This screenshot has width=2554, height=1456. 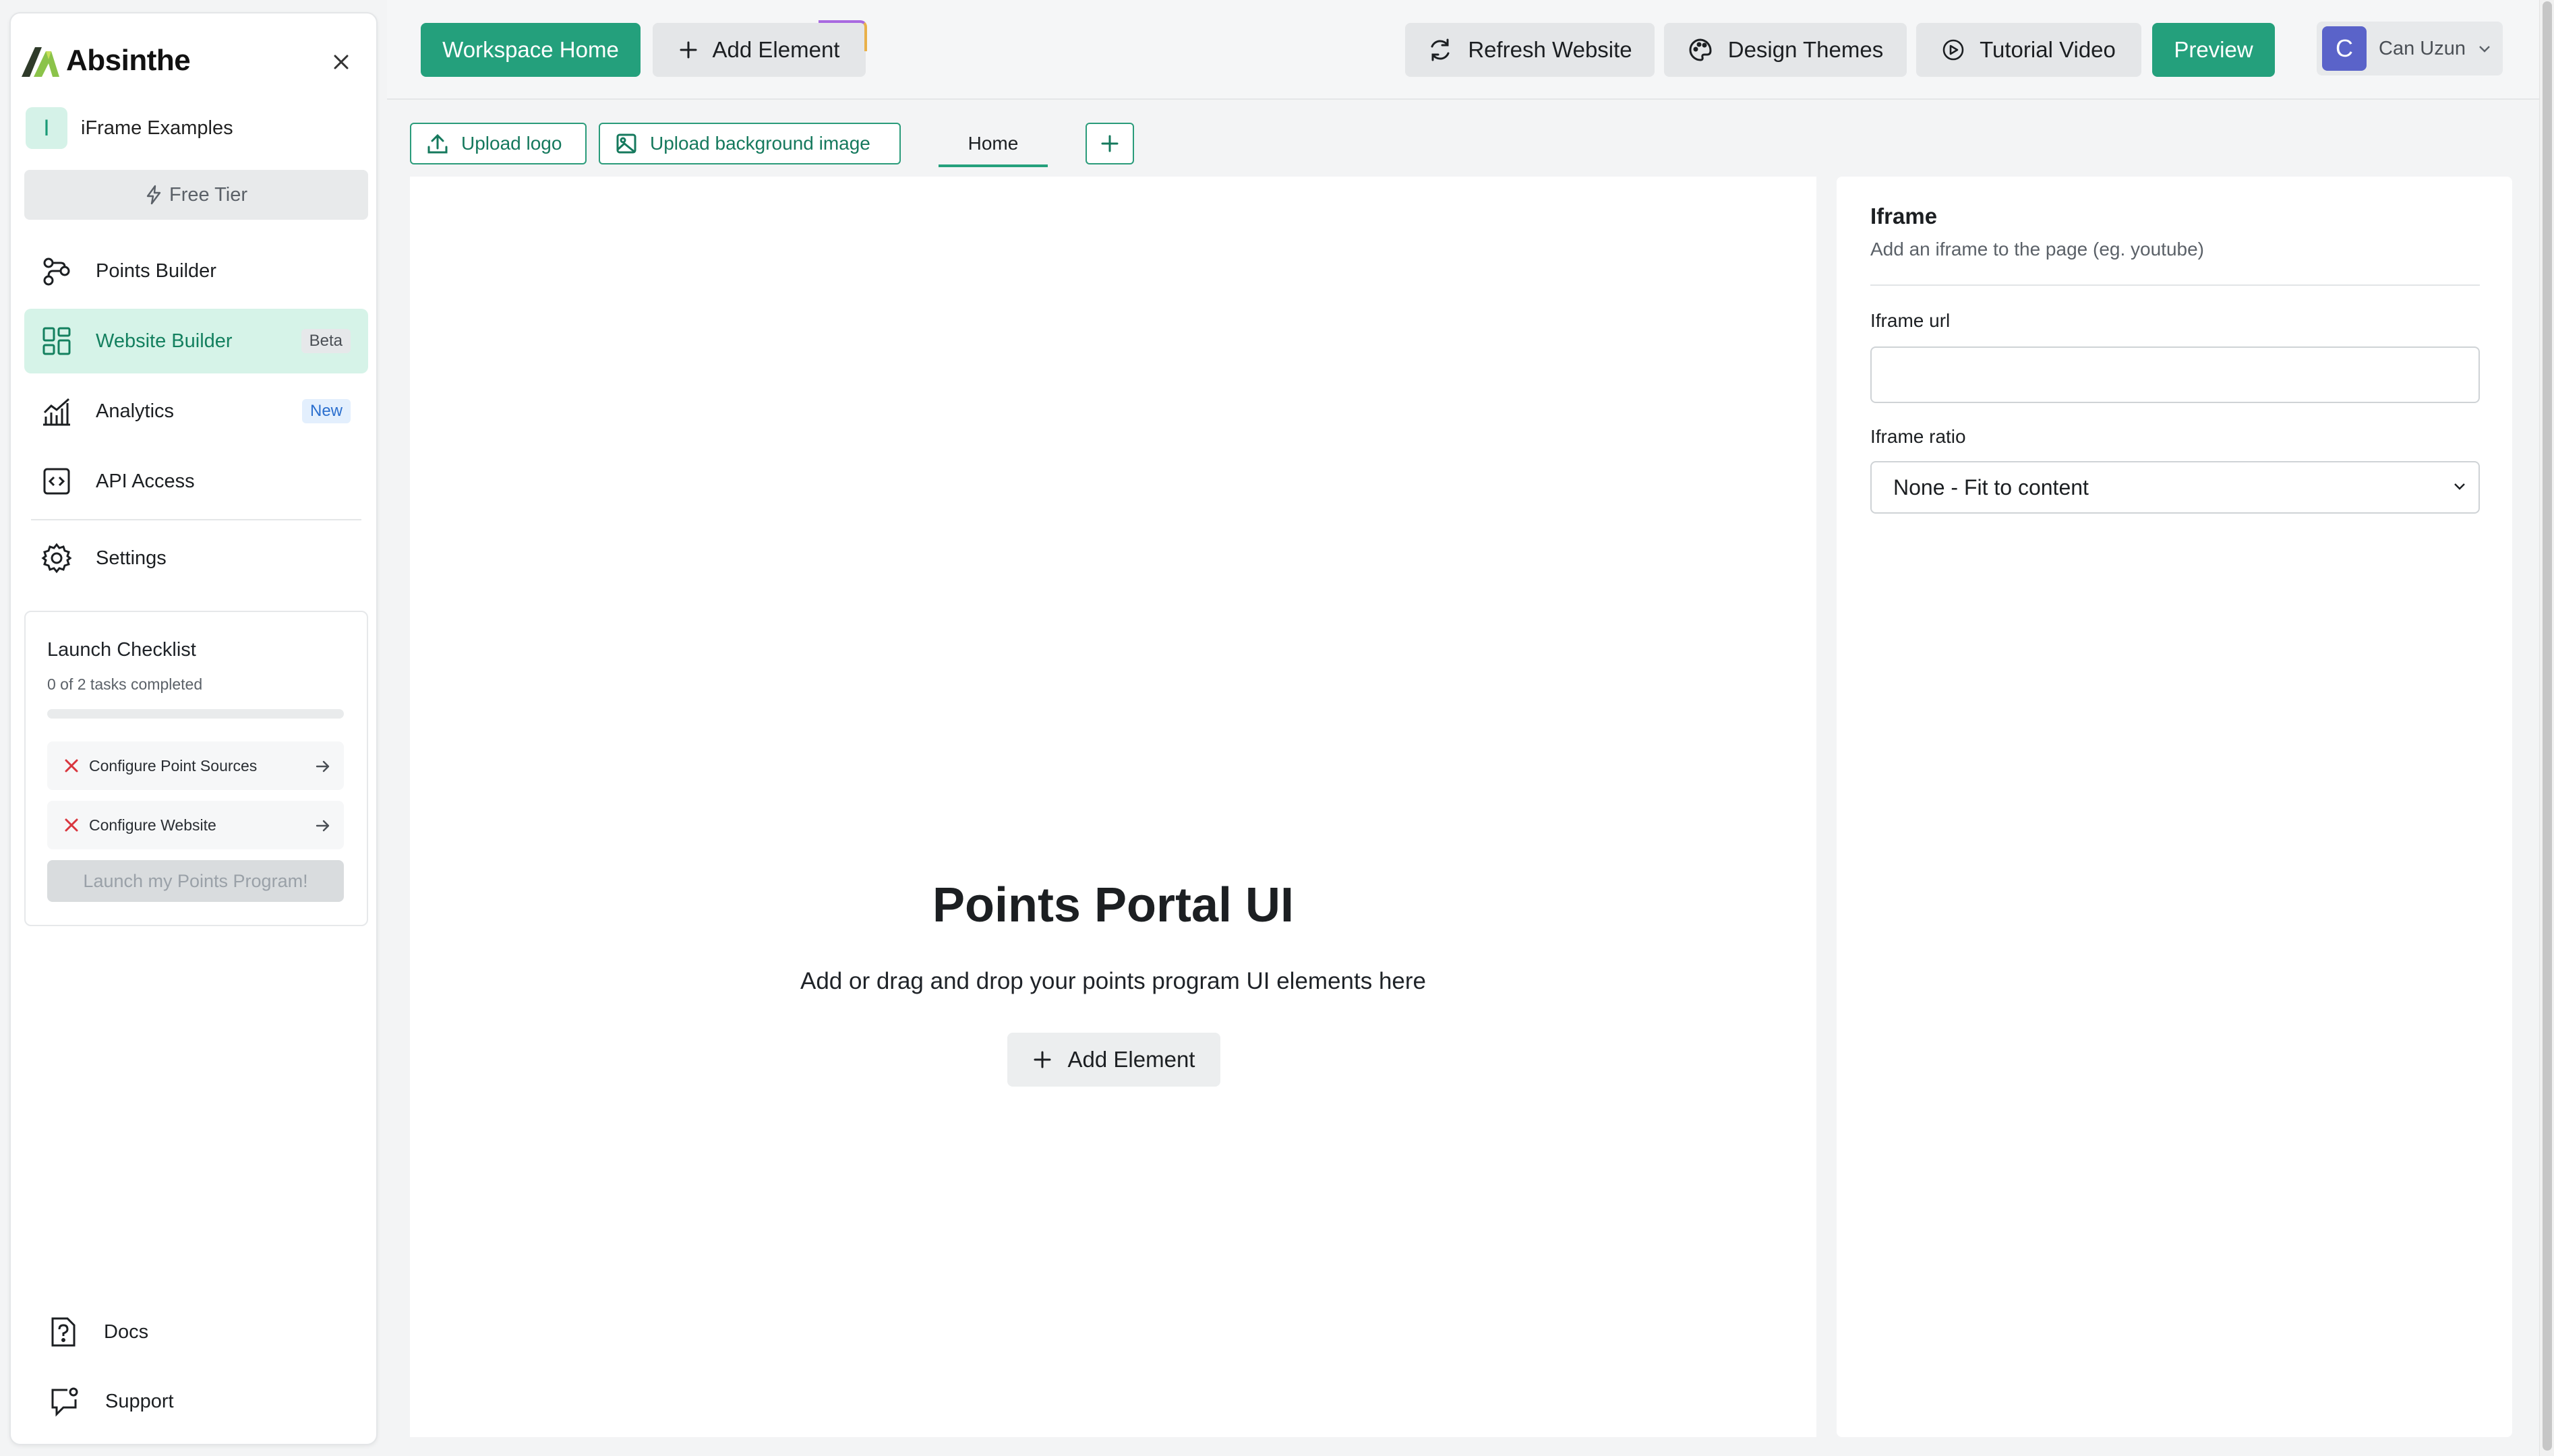 I want to click on canvas-title: Points Portal UI, so click(x=1113, y=905).